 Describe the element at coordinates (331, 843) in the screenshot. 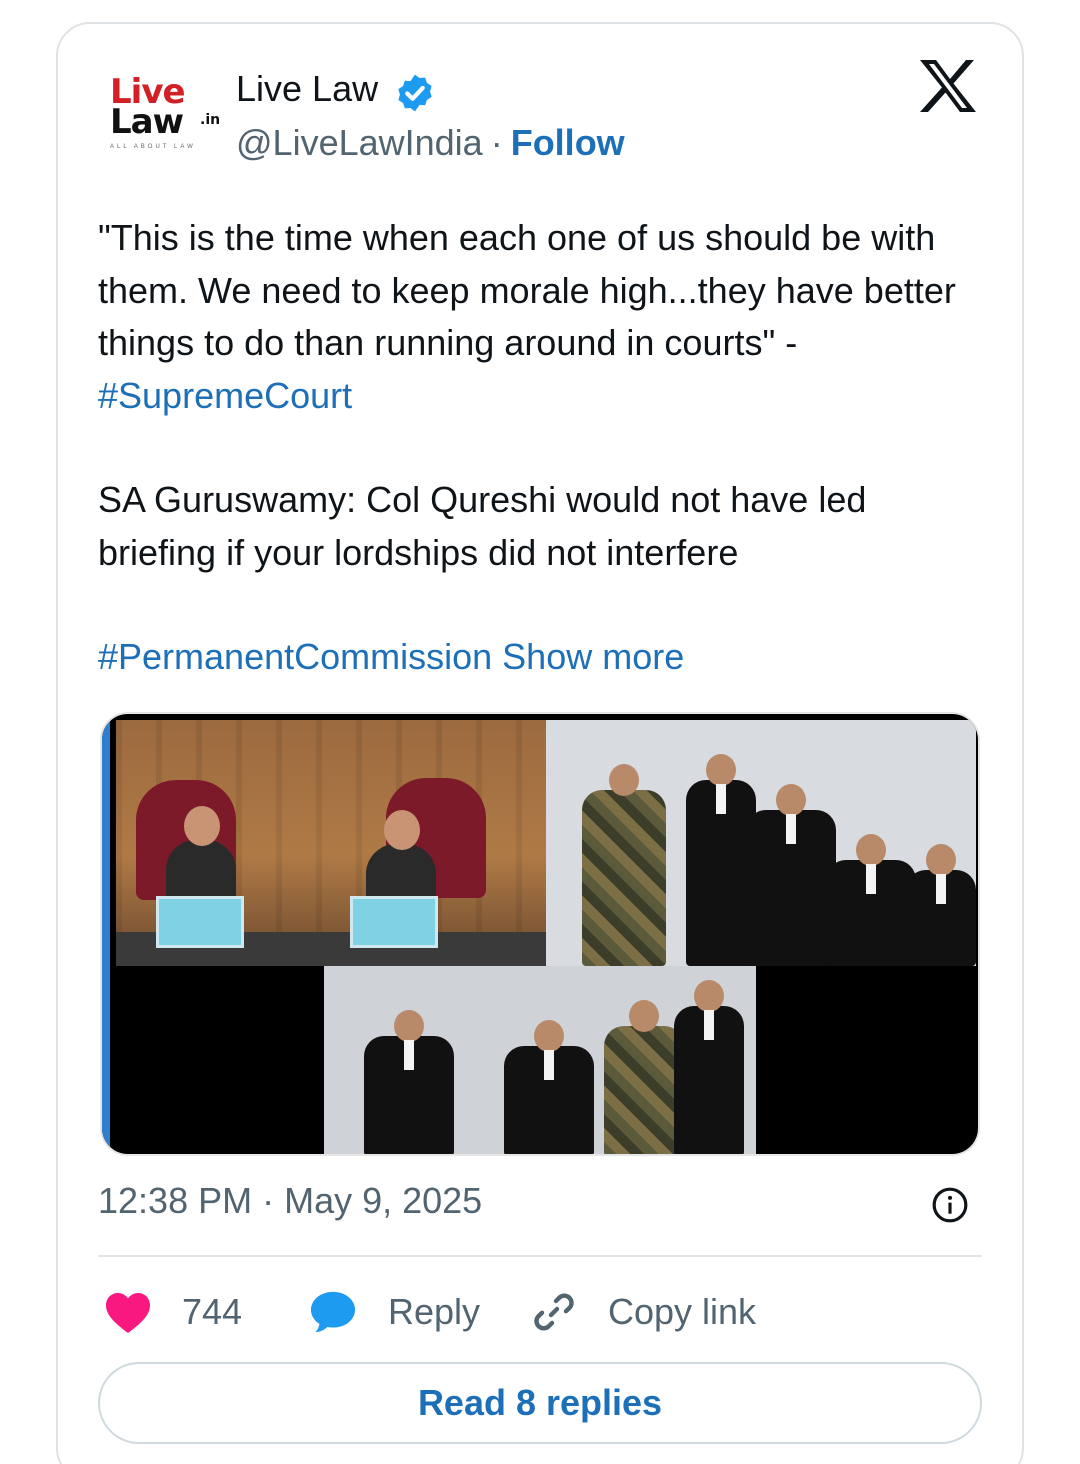

I see `media-panel-judges` at that location.